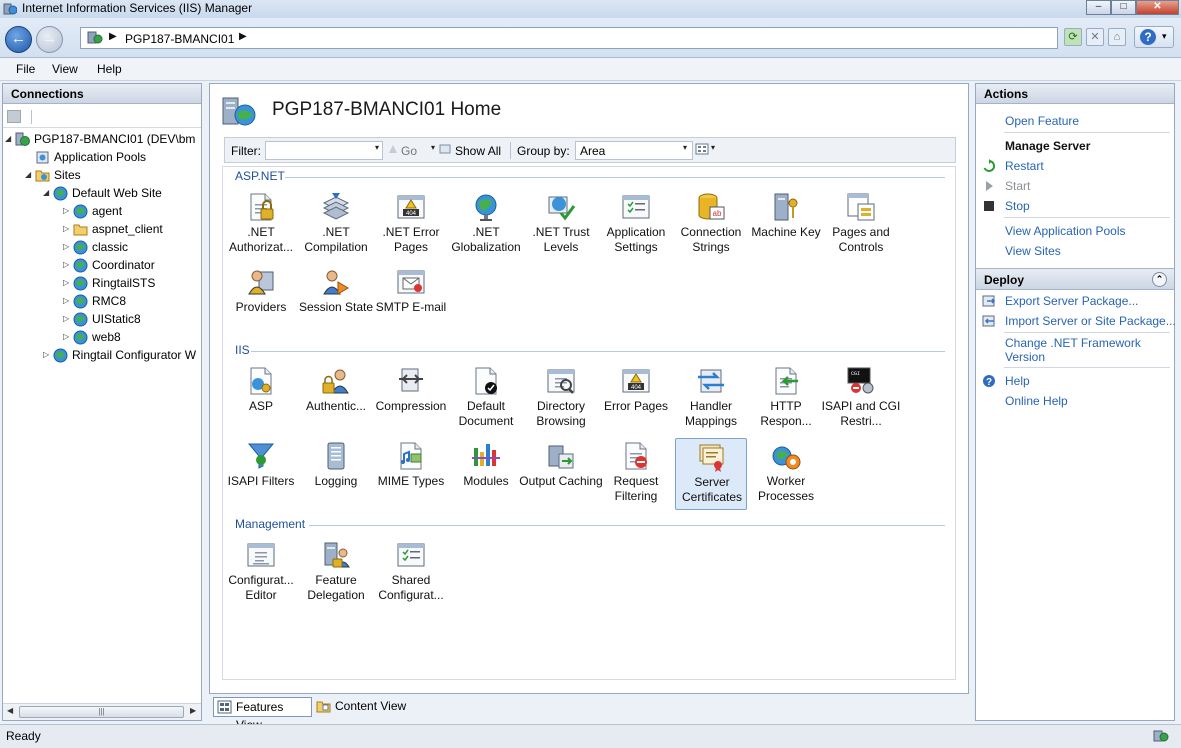 The width and height of the screenshot is (1181, 748). Describe the element at coordinates (179, 39) in the screenshot. I see `breadcrumb-server: PGP187-BMANCI01` at that location.